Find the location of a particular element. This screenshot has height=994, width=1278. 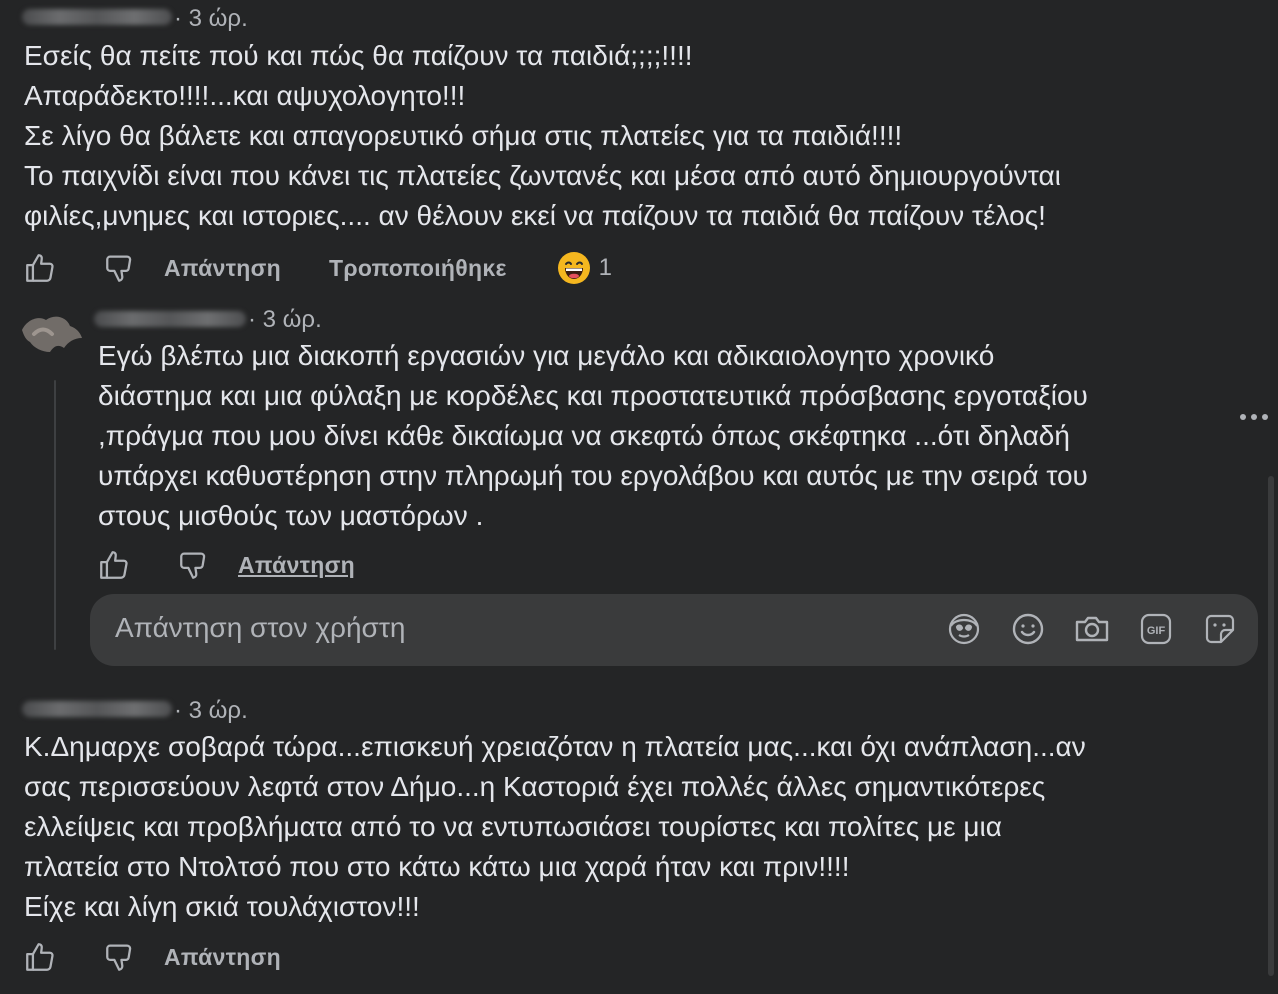

reaction-summary: 1 is located at coordinates (584, 268).